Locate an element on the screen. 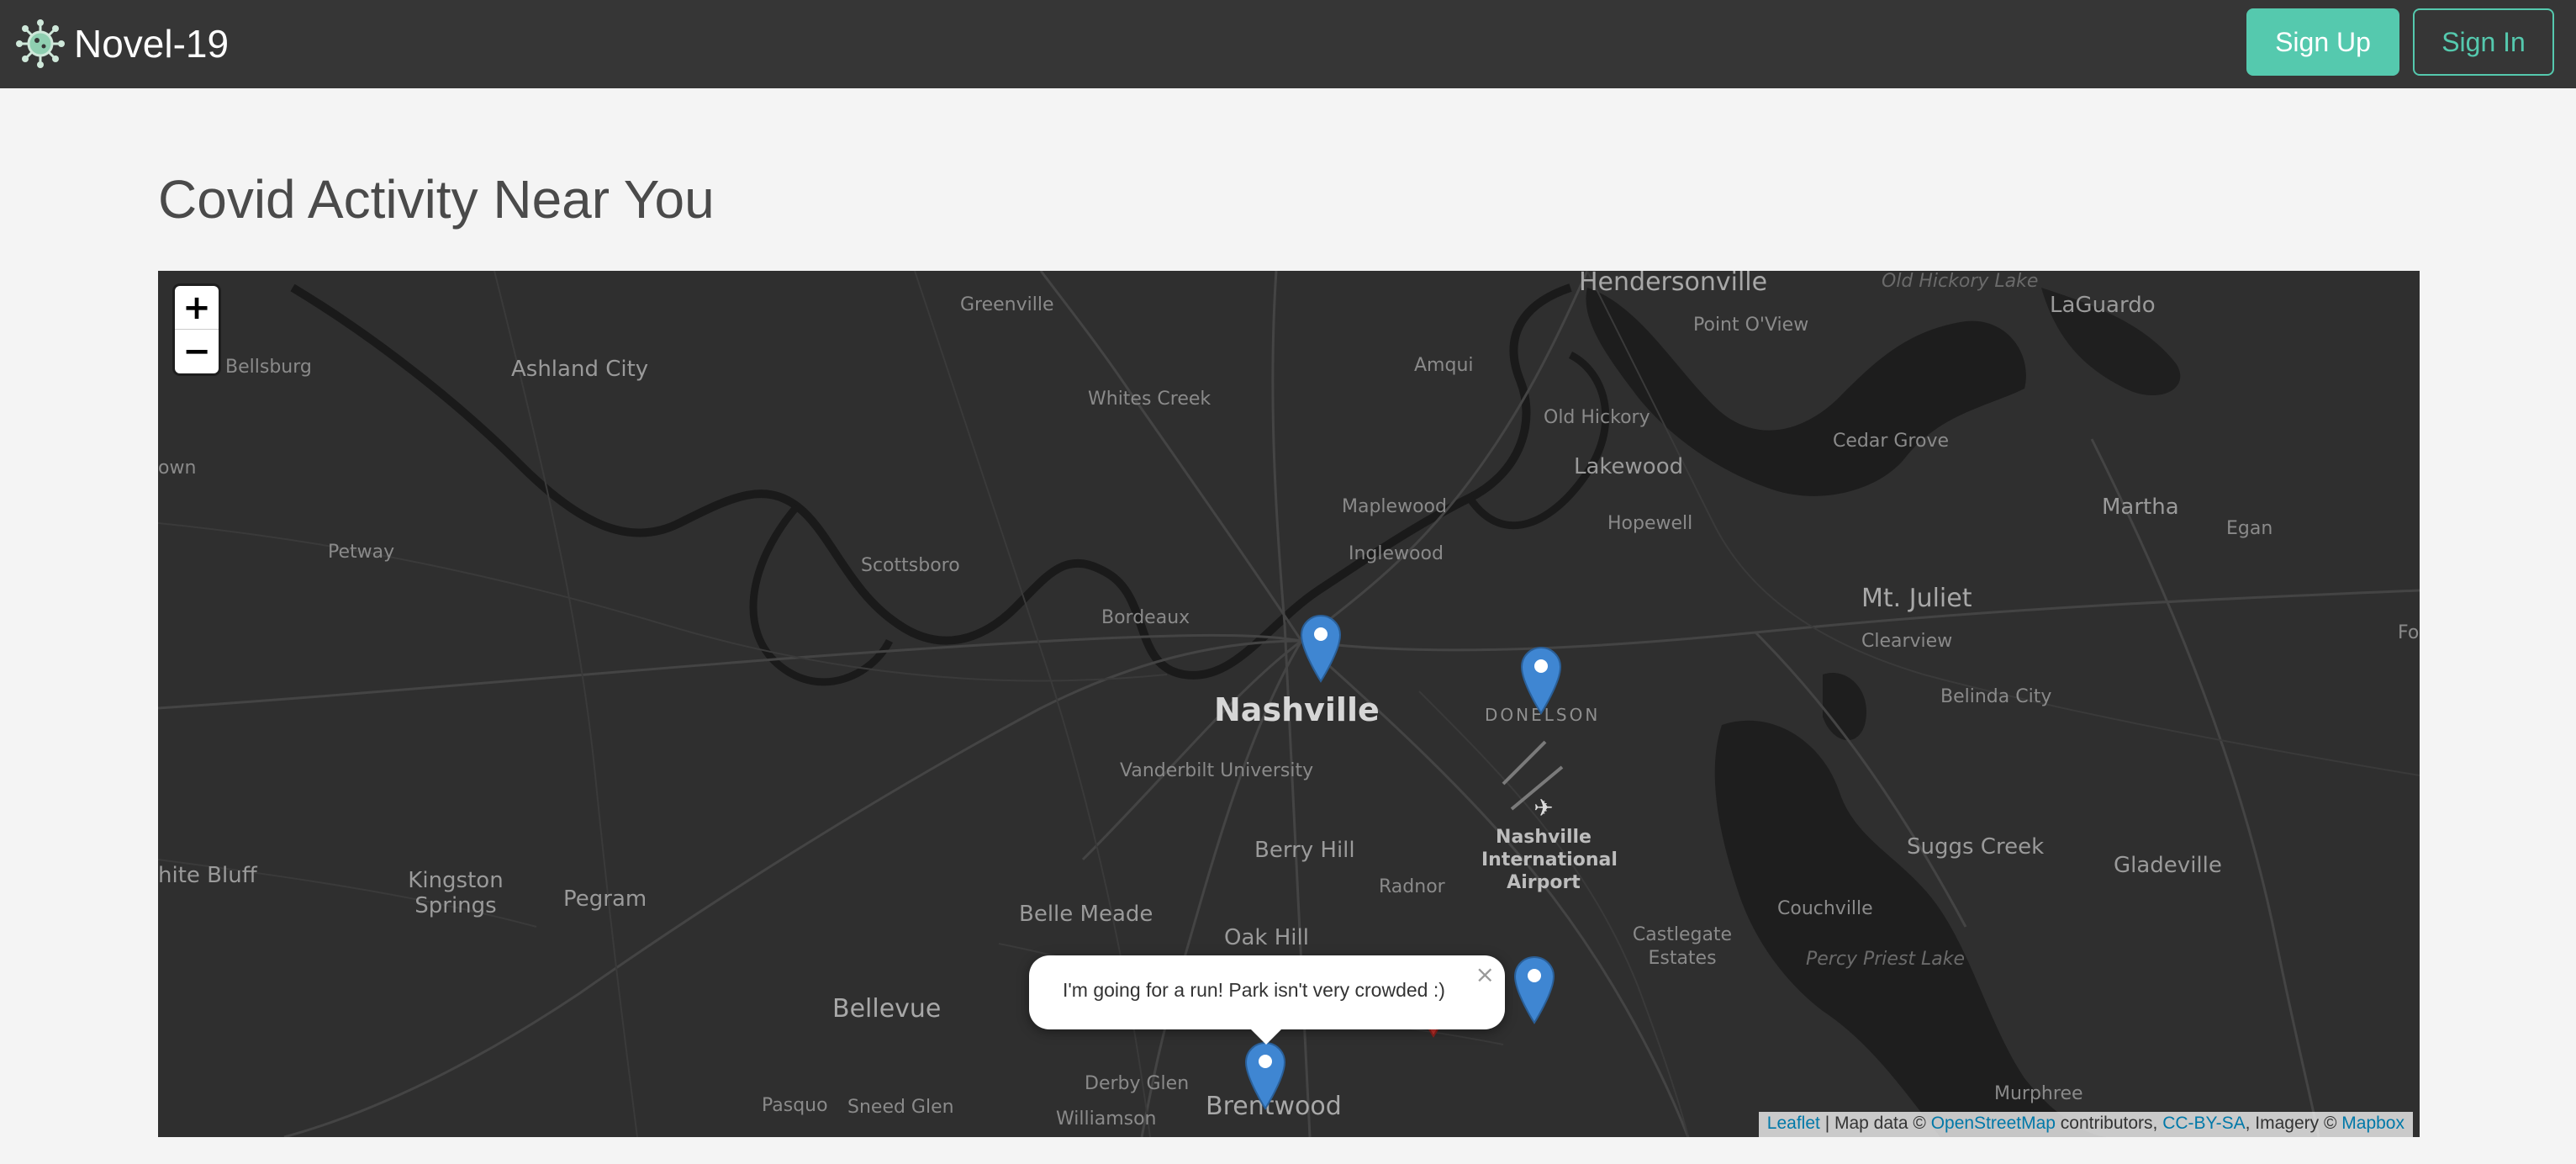 Image resolution: width=2576 pixels, height=1164 pixels. map-label: Bellsburg is located at coordinates (268, 367).